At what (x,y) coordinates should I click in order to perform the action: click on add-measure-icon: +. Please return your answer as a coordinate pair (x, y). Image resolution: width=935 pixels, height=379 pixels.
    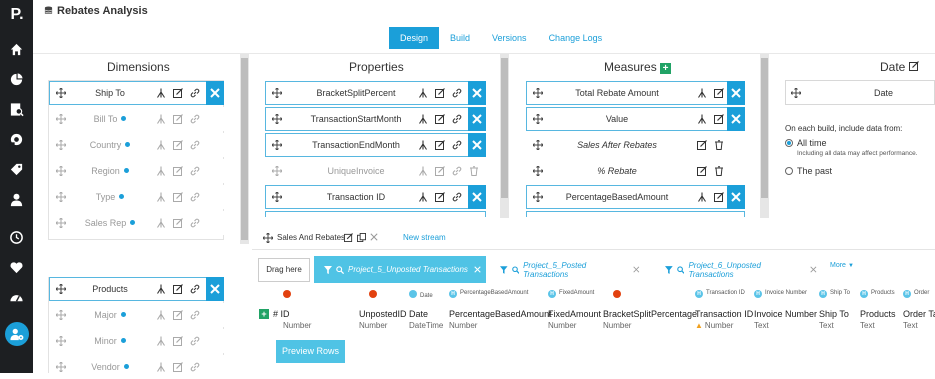
    Looking at the image, I should click on (666, 68).